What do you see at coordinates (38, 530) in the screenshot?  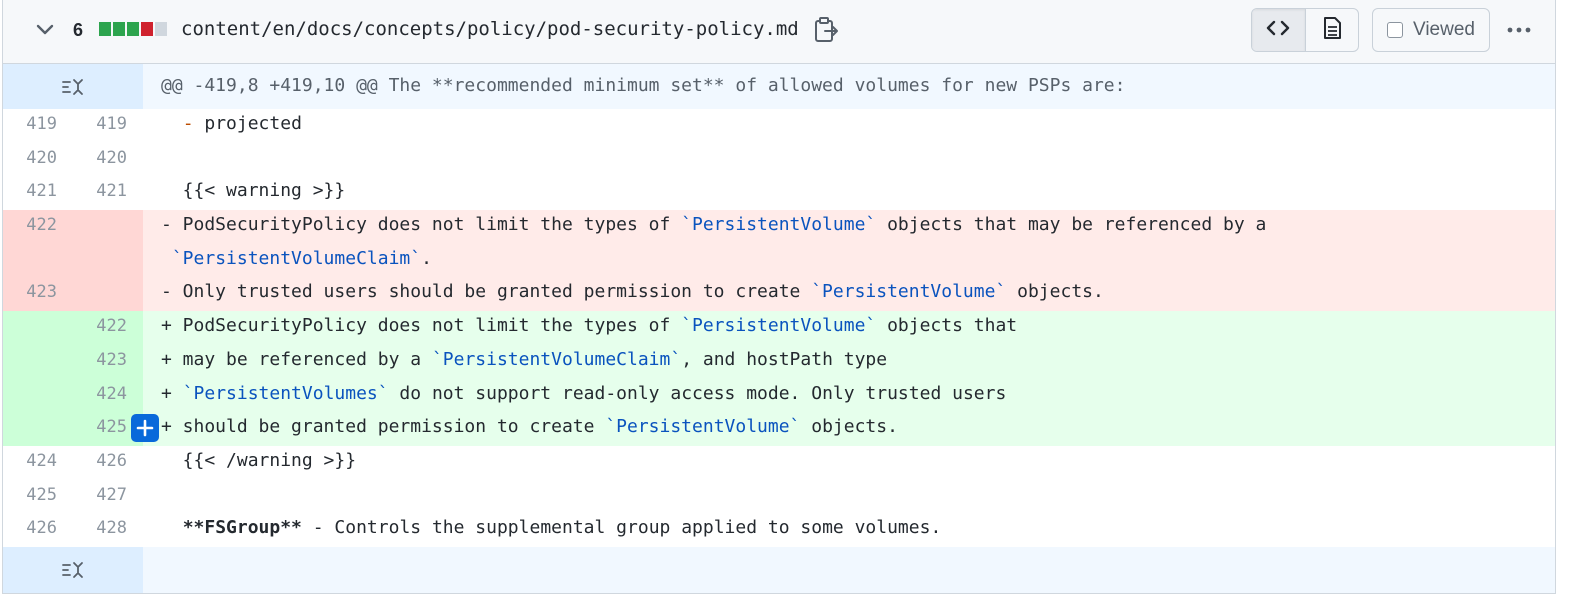 I see `old-line-number: 426` at bounding box center [38, 530].